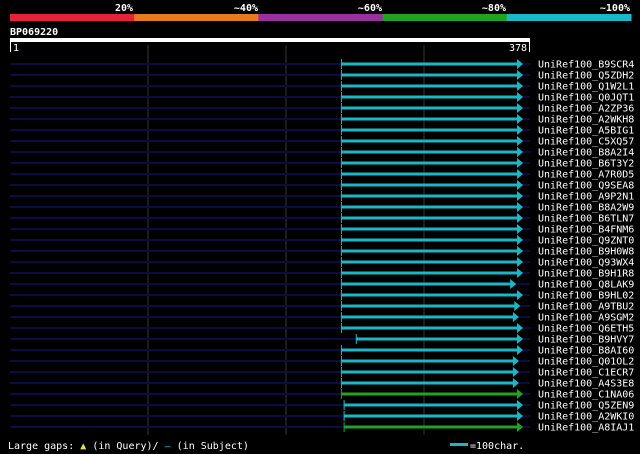  What do you see at coordinates (586, 164) in the screenshot?
I see `hit-label: UniRef100_B6T3Y2` at bounding box center [586, 164].